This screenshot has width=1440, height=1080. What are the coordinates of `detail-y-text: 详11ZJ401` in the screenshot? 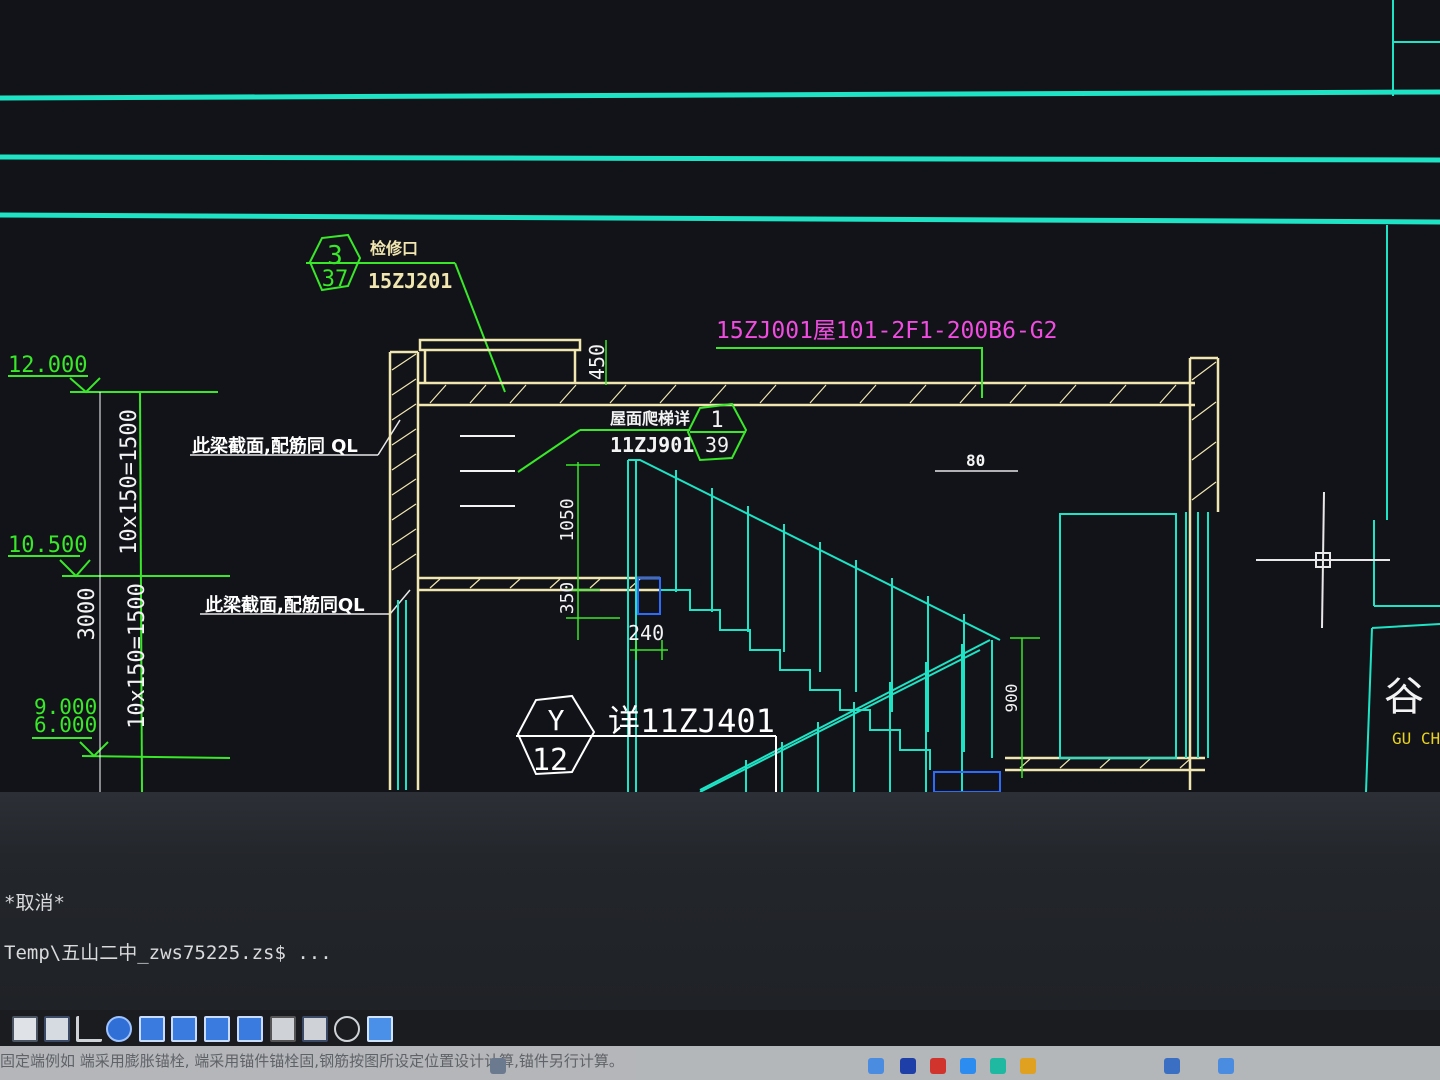 It's located at (691, 721).